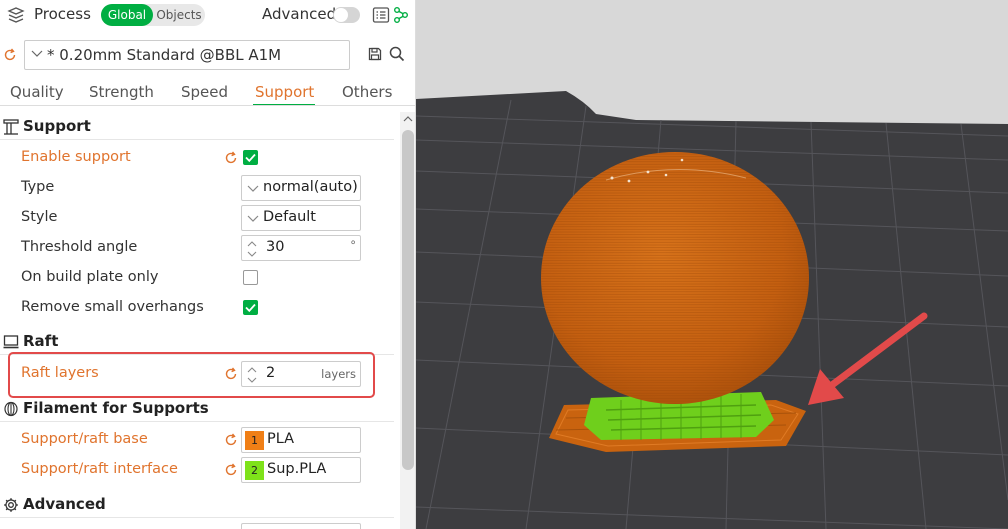 The height and width of the screenshot is (529, 1008). Describe the element at coordinates (39, 217) in the screenshot. I see `style-label: Style` at that location.